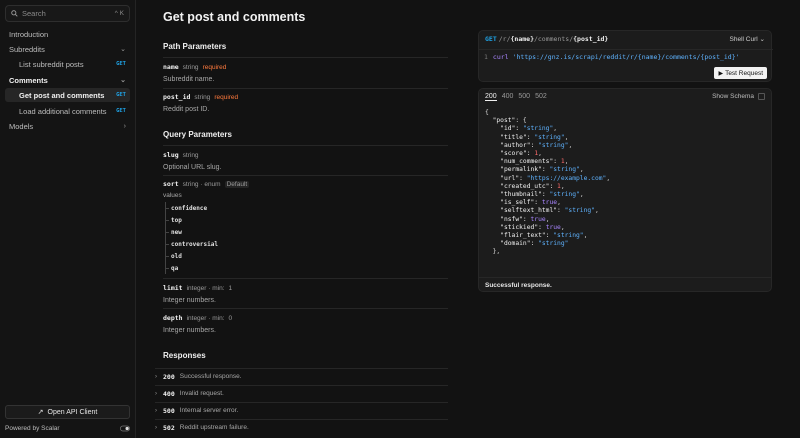  Describe the element at coordinates (67, 64) in the screenshot. I see `sidebar-item-list-subreddit-posts: List subreddit posts GET` at that location.